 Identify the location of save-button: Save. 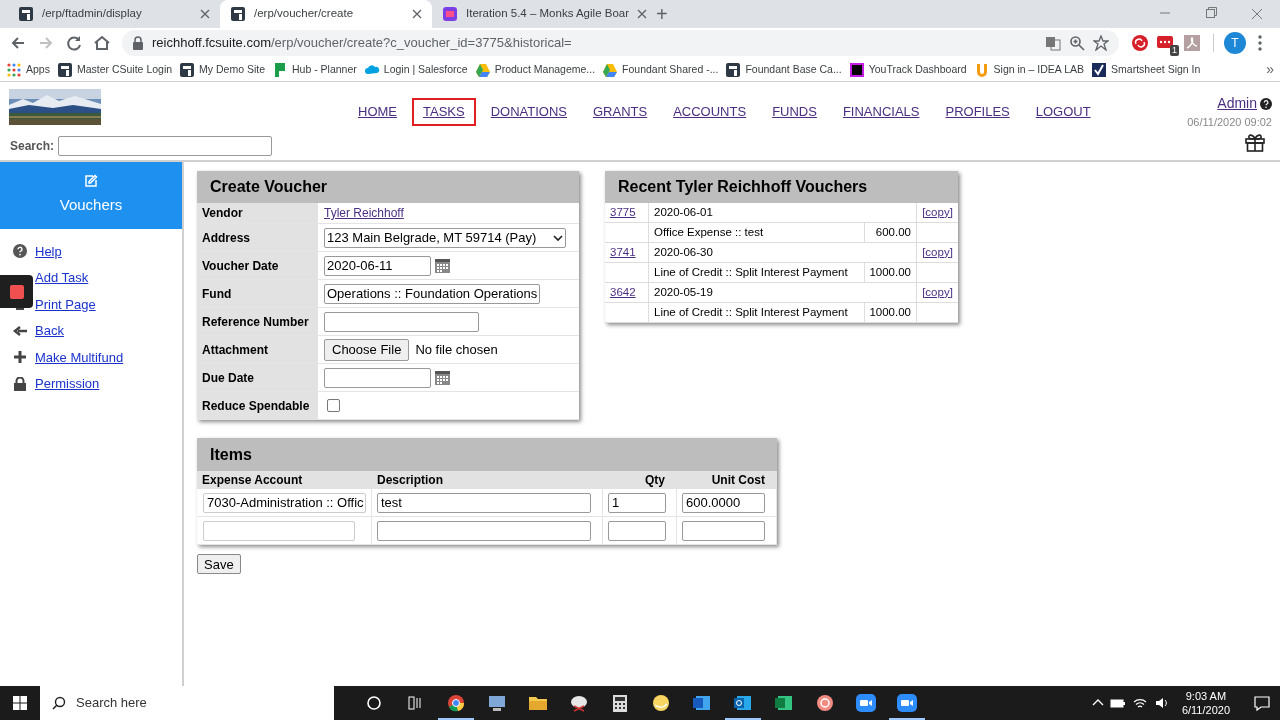
(219, 564).